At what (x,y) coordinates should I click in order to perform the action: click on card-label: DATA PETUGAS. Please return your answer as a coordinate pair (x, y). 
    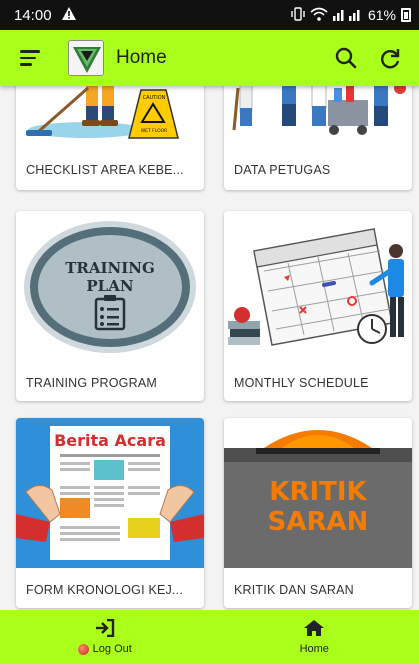
    Looking at the image, I should click on (282, 170).